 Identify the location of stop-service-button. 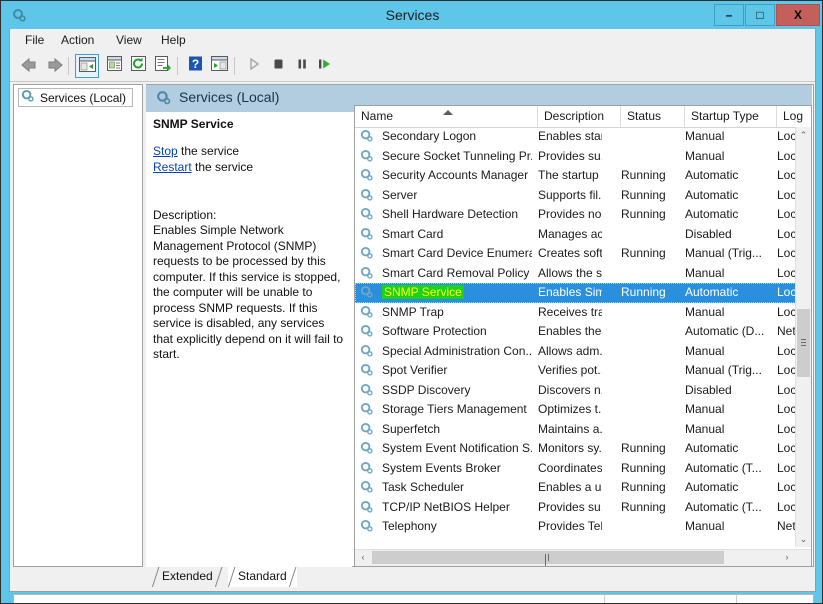
(278, 66).